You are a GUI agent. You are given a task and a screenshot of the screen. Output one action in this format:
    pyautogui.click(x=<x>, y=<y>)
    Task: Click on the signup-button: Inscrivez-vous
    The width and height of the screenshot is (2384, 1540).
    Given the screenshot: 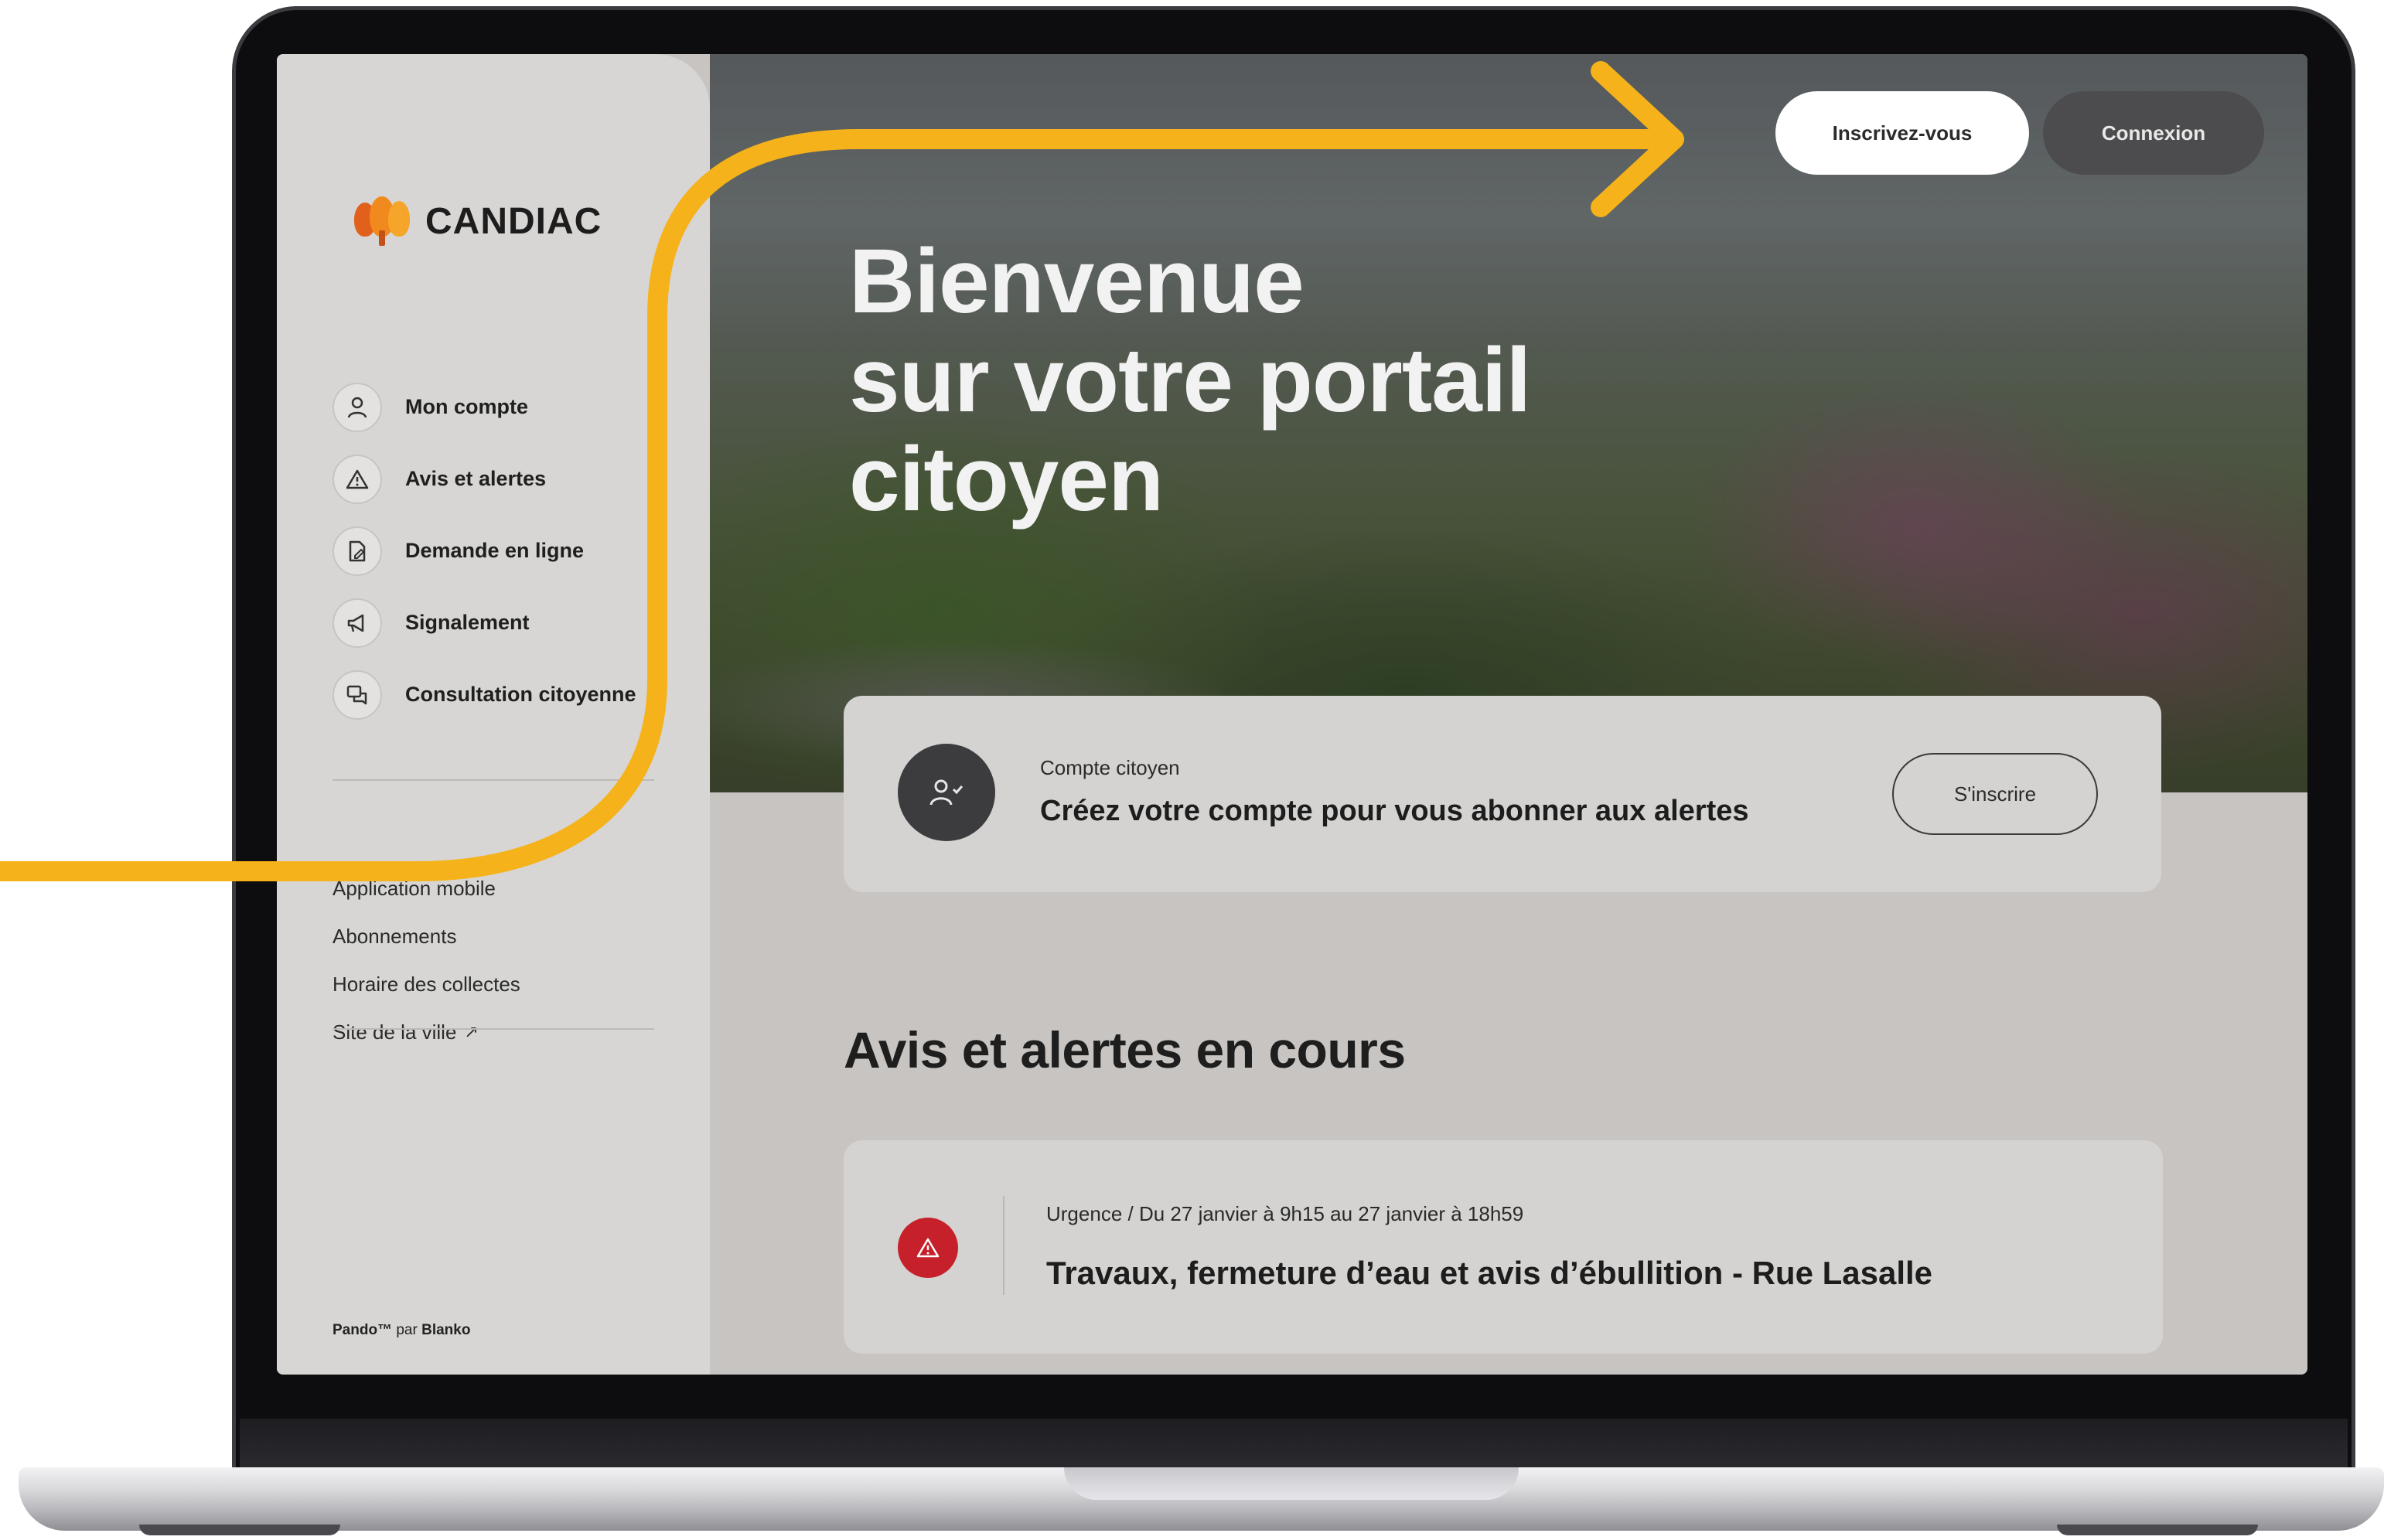 What is the action you would take?
    pyautogui.click(x=1902, y=133)
    